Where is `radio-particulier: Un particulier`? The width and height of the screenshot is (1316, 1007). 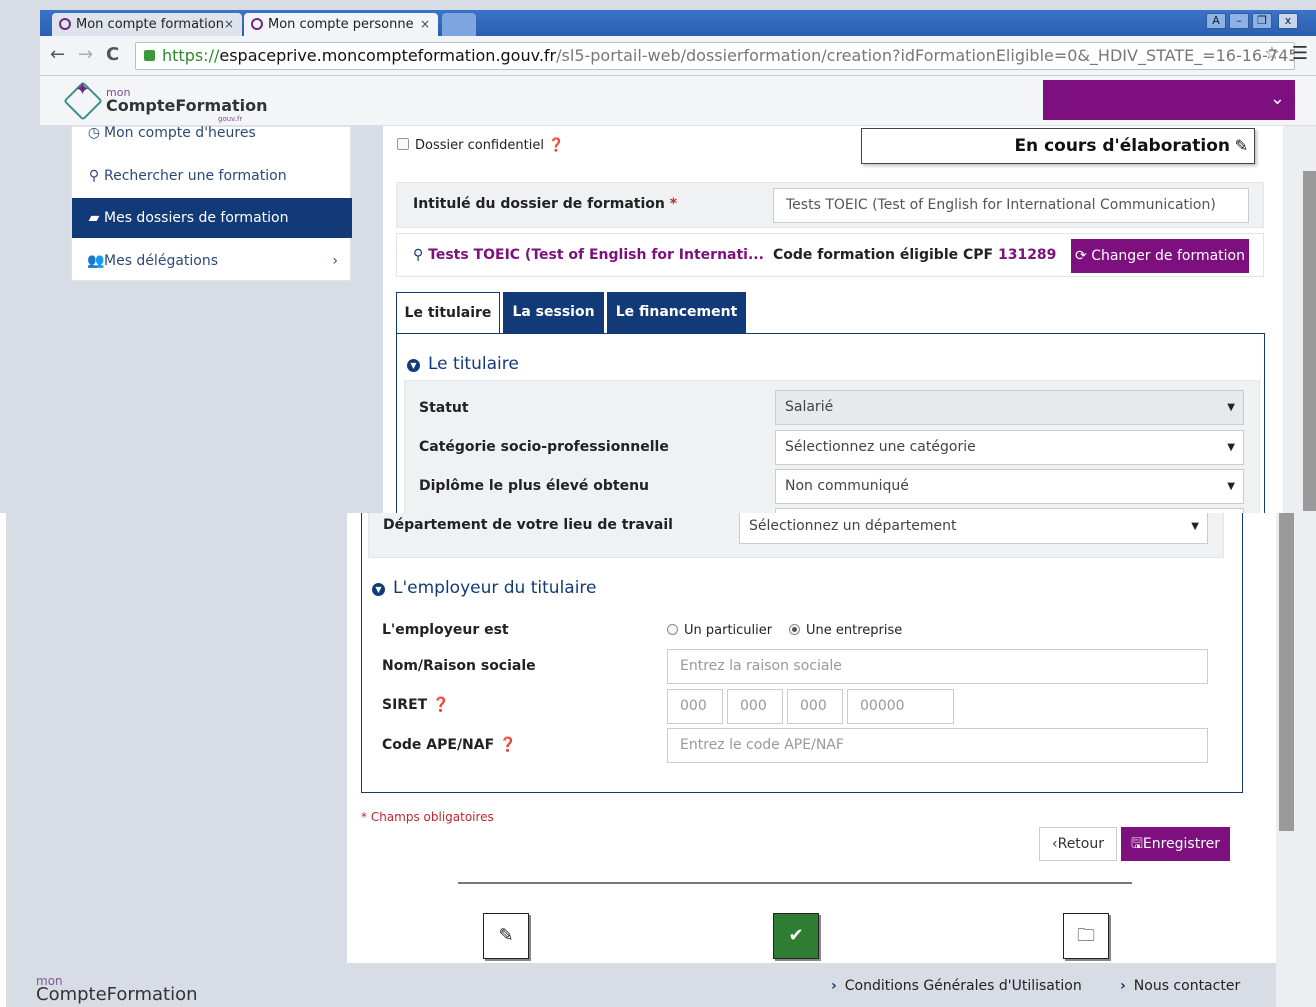 radio-particulier: Un particulier is located at coordinates (719, 630).